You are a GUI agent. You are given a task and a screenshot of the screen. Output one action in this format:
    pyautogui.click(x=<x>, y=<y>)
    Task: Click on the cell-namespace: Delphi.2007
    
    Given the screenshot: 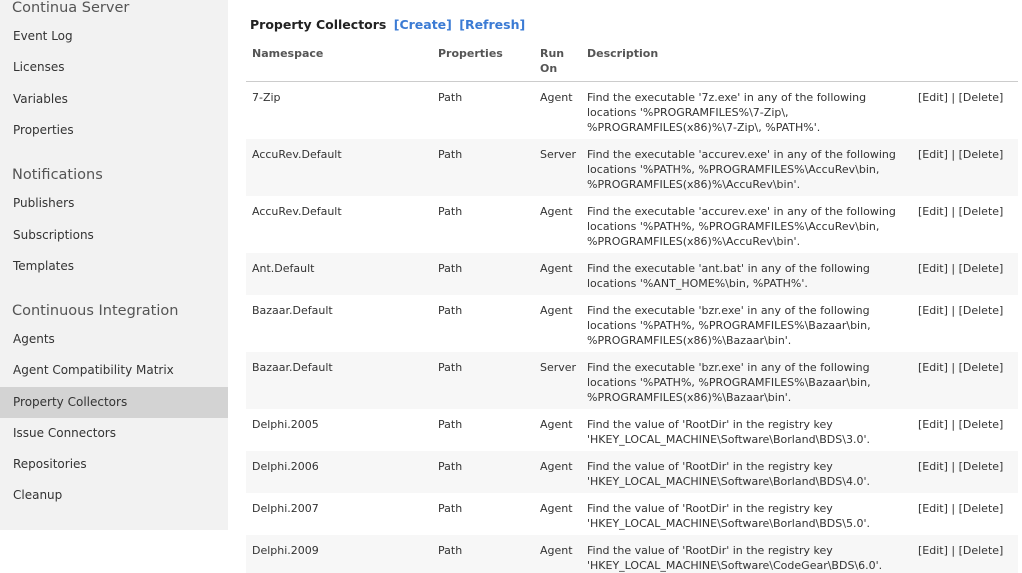 What is the action you would take?
    pyautogui.click(x=285, y=508)
    